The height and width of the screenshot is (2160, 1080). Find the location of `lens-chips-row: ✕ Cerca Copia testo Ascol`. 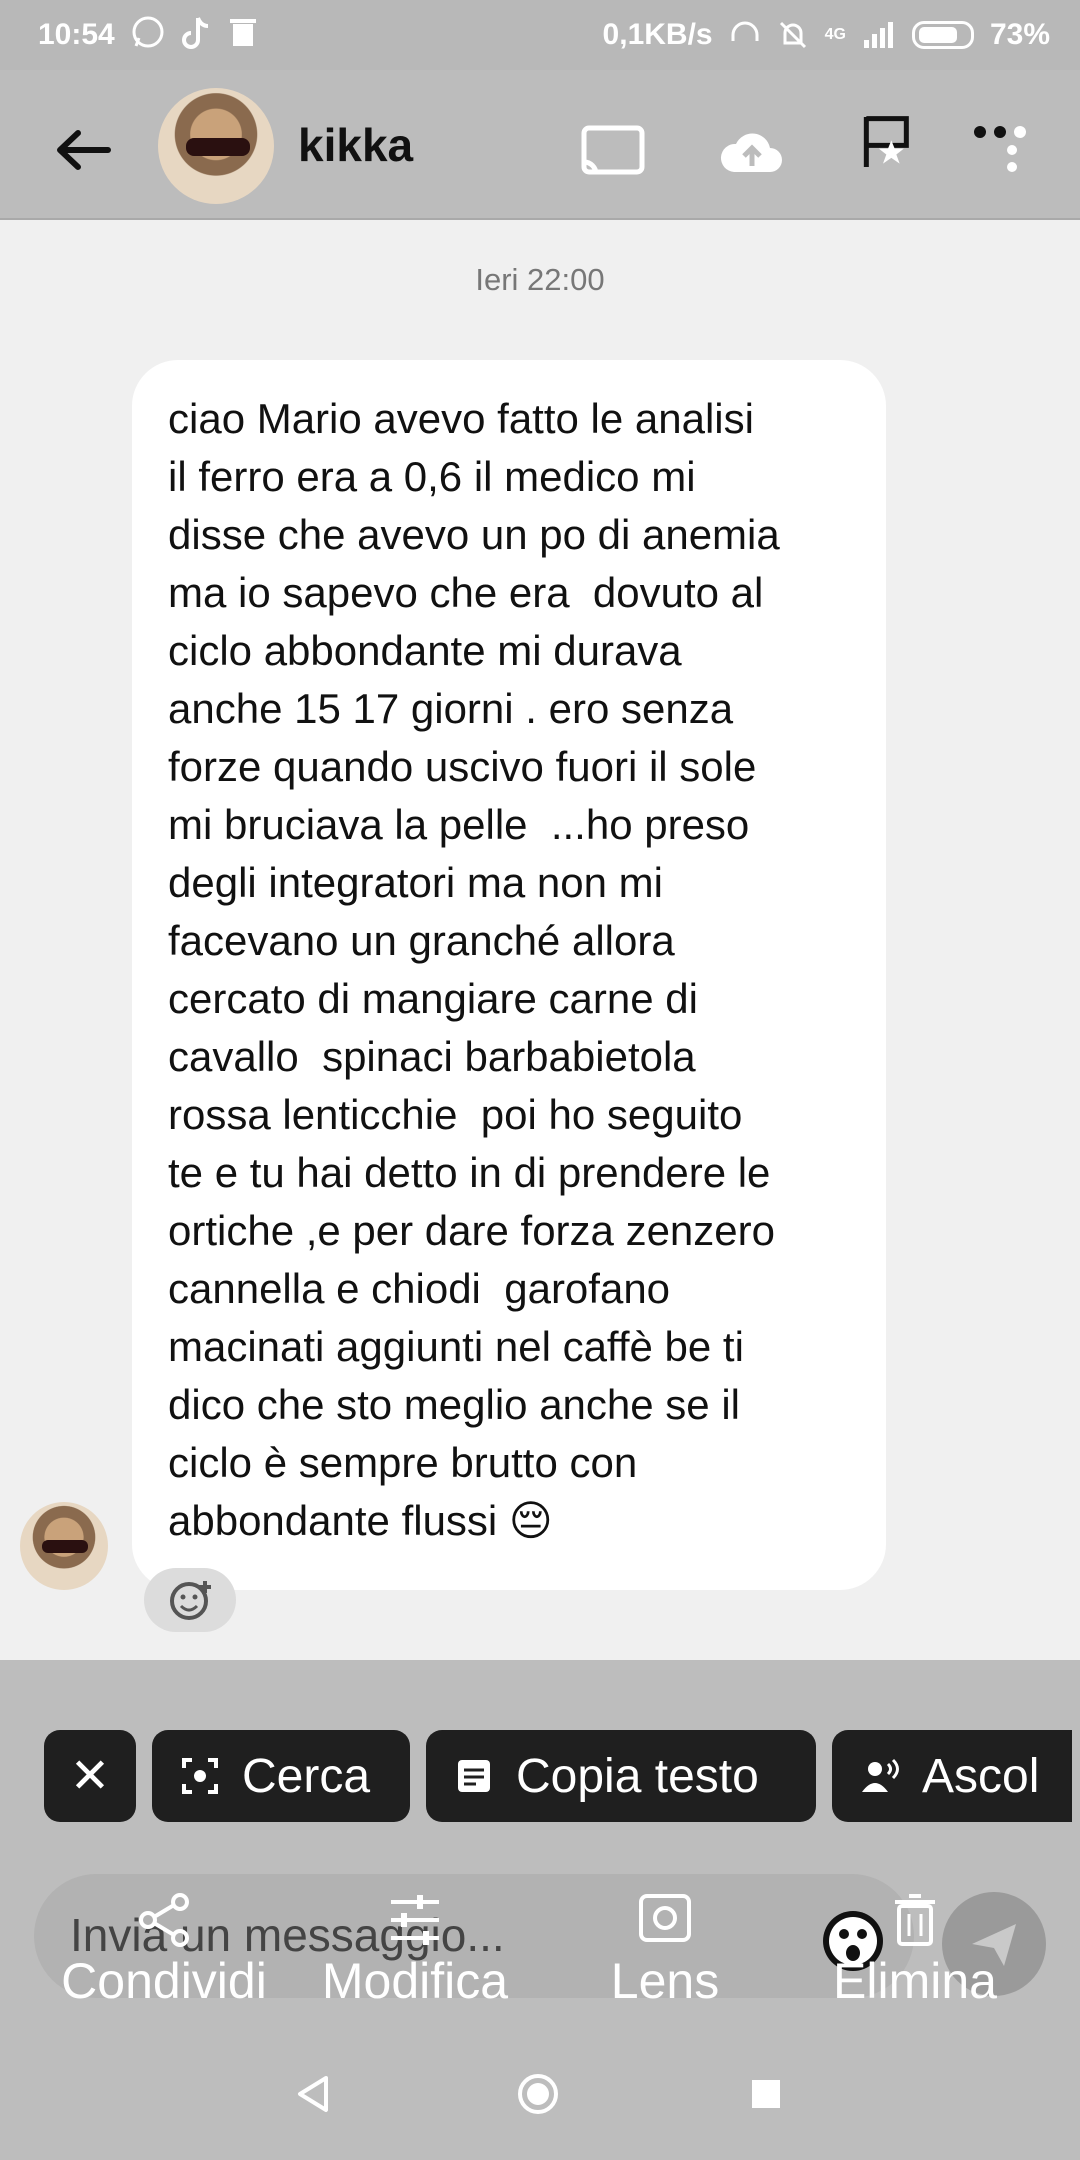

lens-chips-row: ✕ Cerca Copia testo Ascol is located at coordinates (558, 1776).